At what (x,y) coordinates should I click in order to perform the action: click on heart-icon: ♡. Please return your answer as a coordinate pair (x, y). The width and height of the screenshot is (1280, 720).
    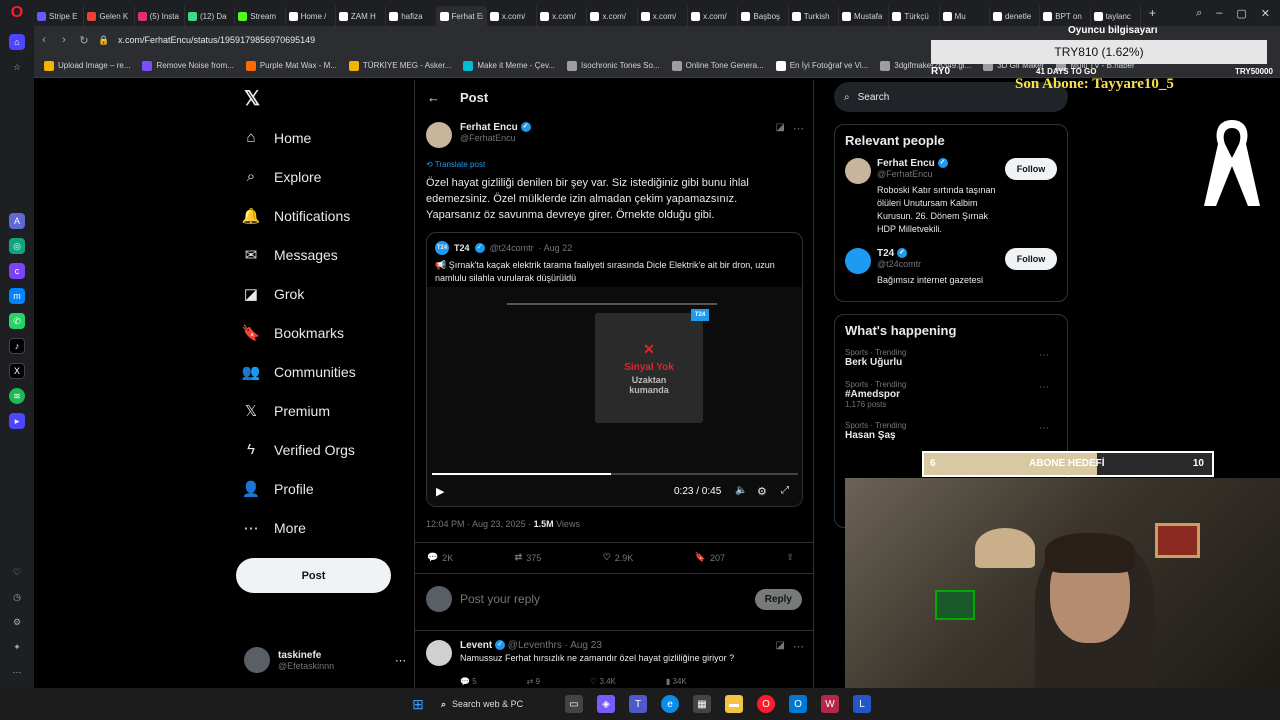
    Looking at the image, I should click on (17, 572).